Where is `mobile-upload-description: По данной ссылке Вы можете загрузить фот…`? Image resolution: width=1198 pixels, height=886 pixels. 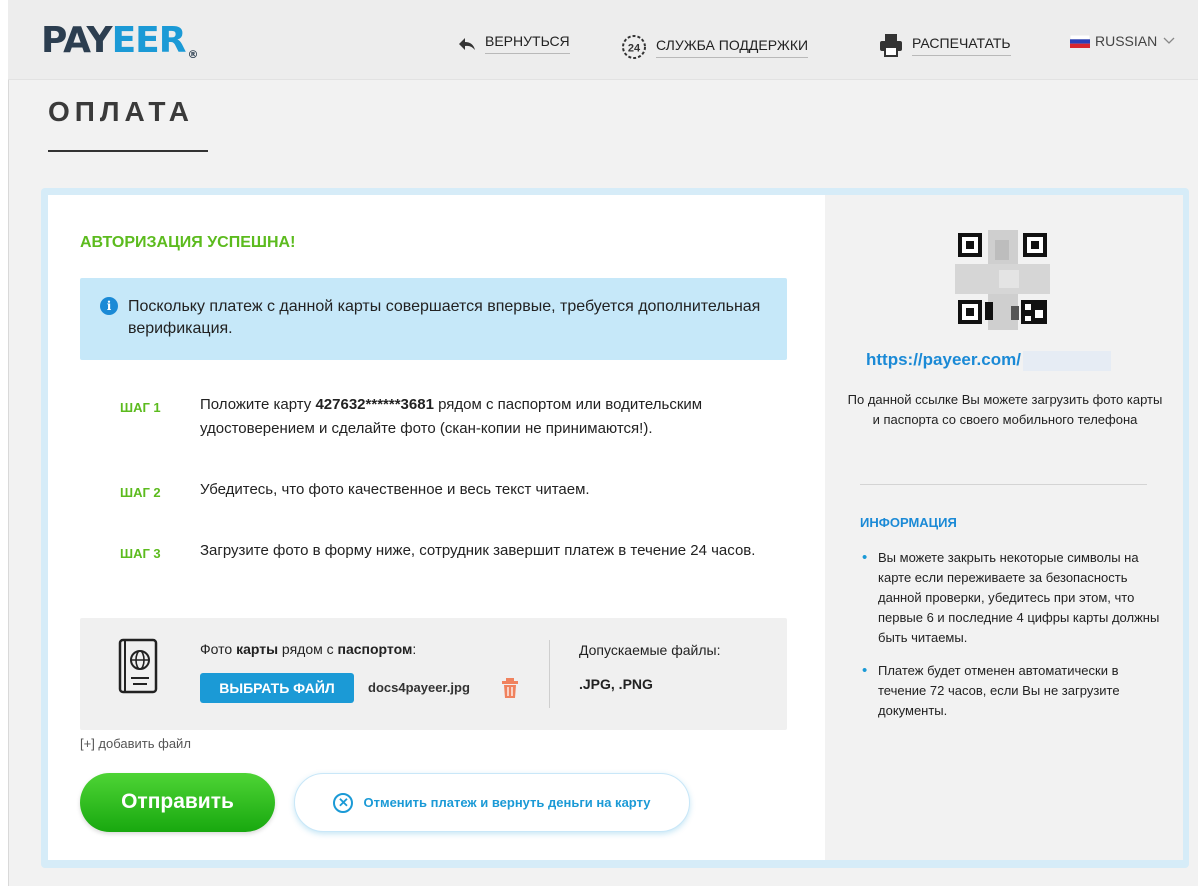
mobile-upload-description: По данной ссылке Вы можете загрузить фот… is located at coordinates (1005, 409).